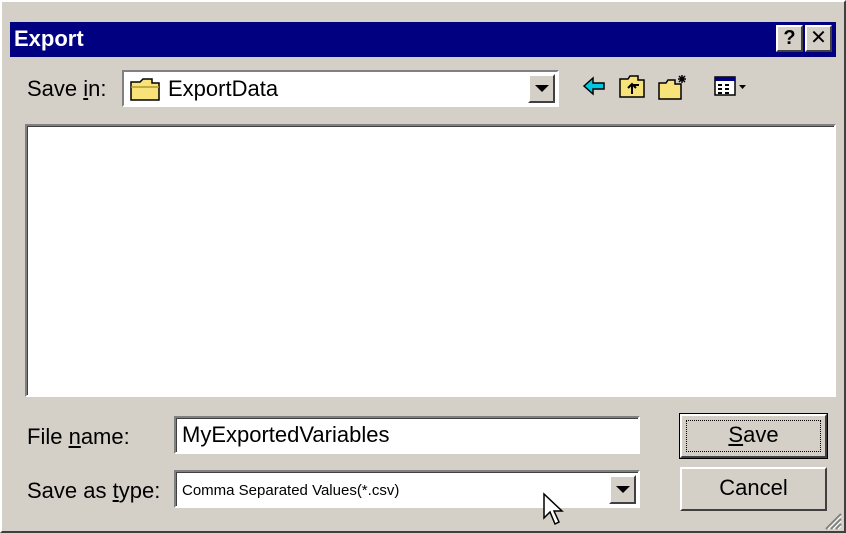  I want to click on save-in-combo: ExportData, so click(340, 88).